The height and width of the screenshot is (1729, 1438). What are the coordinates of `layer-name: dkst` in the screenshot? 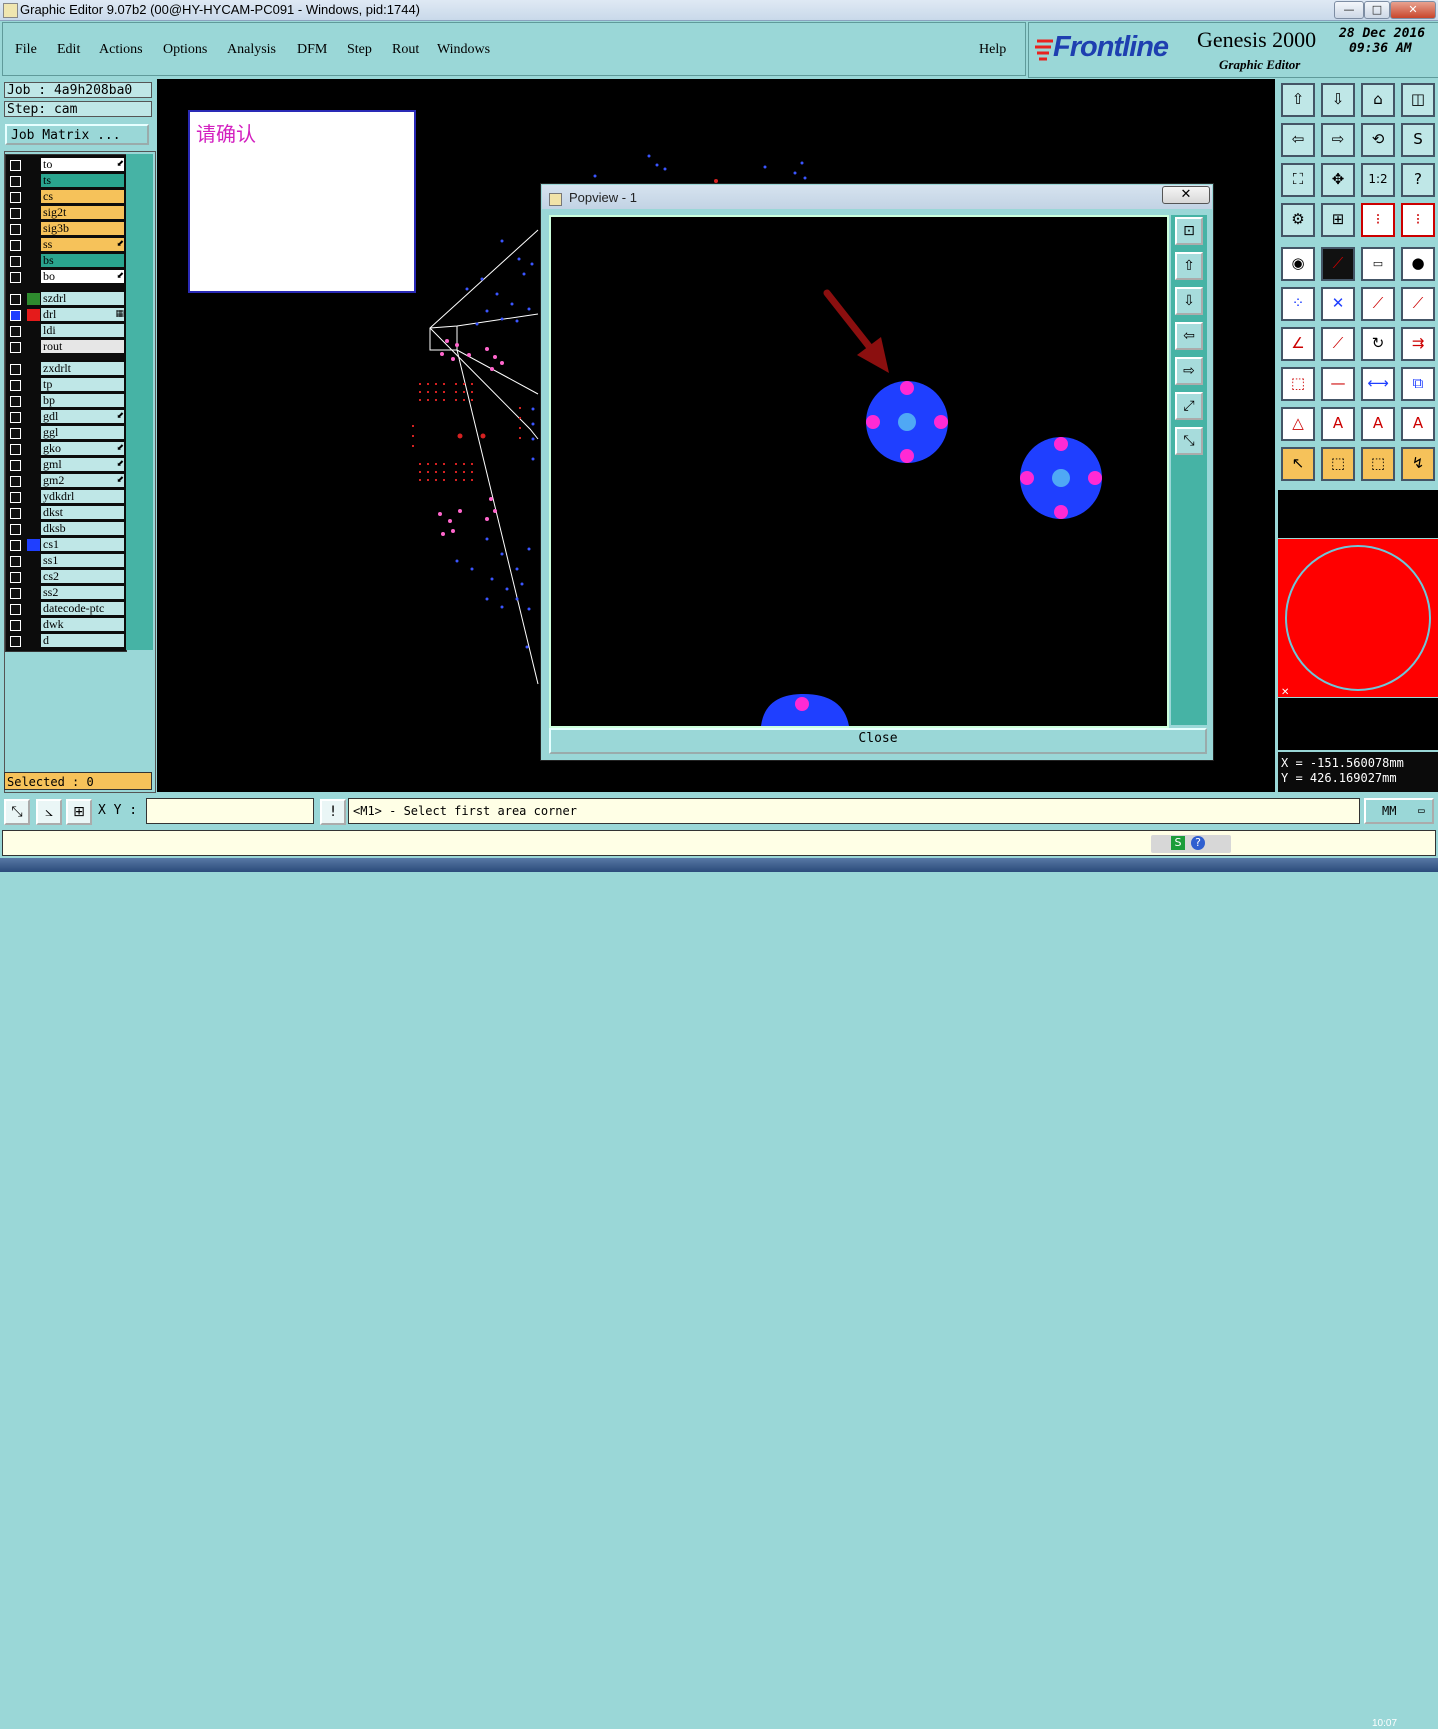 It's located at (82, 512).